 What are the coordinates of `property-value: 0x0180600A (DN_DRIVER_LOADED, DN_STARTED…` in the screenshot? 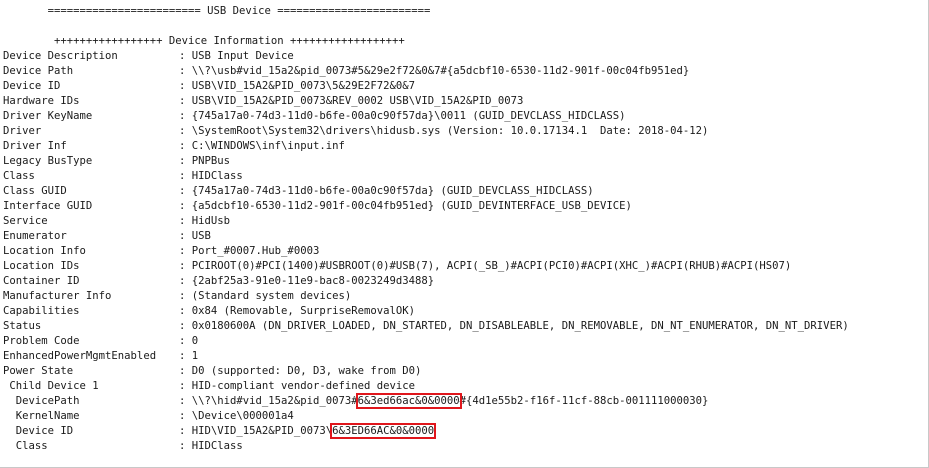 It's located at (520, 326).